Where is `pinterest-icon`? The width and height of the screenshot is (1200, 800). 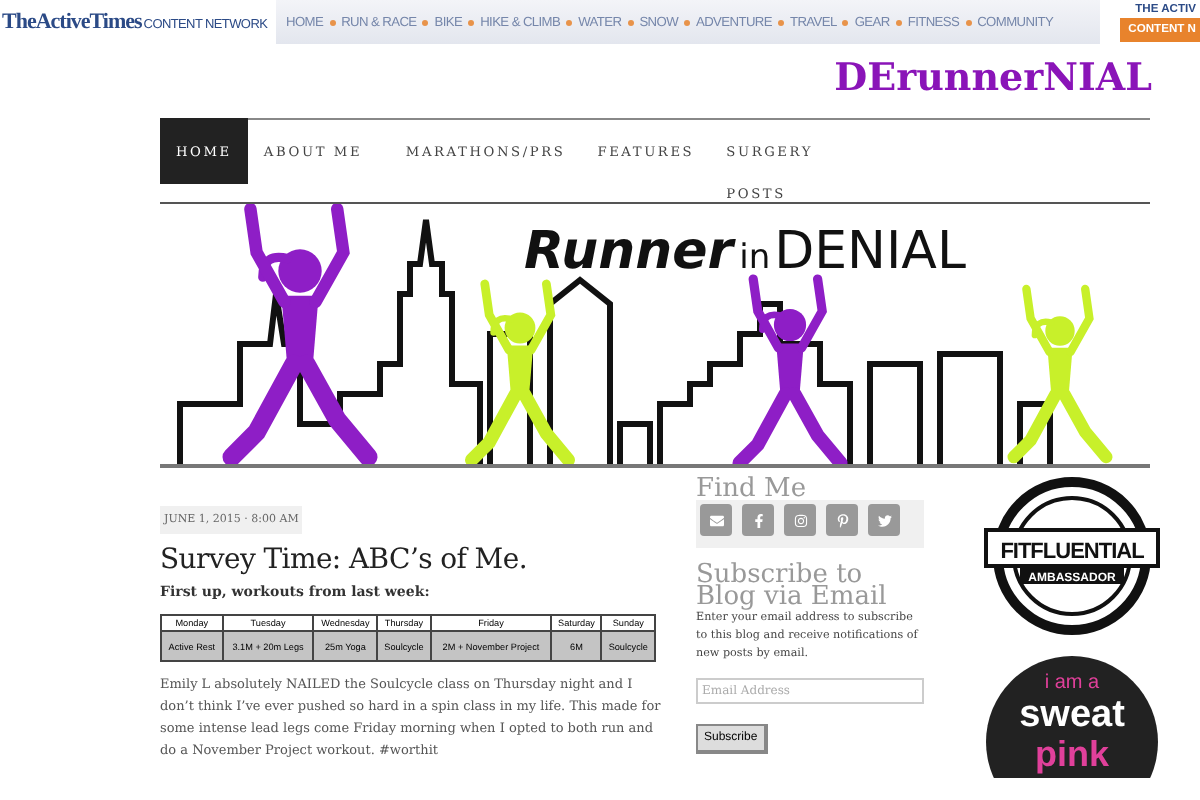
pinterest-icon is located at coordinates (842, 520).